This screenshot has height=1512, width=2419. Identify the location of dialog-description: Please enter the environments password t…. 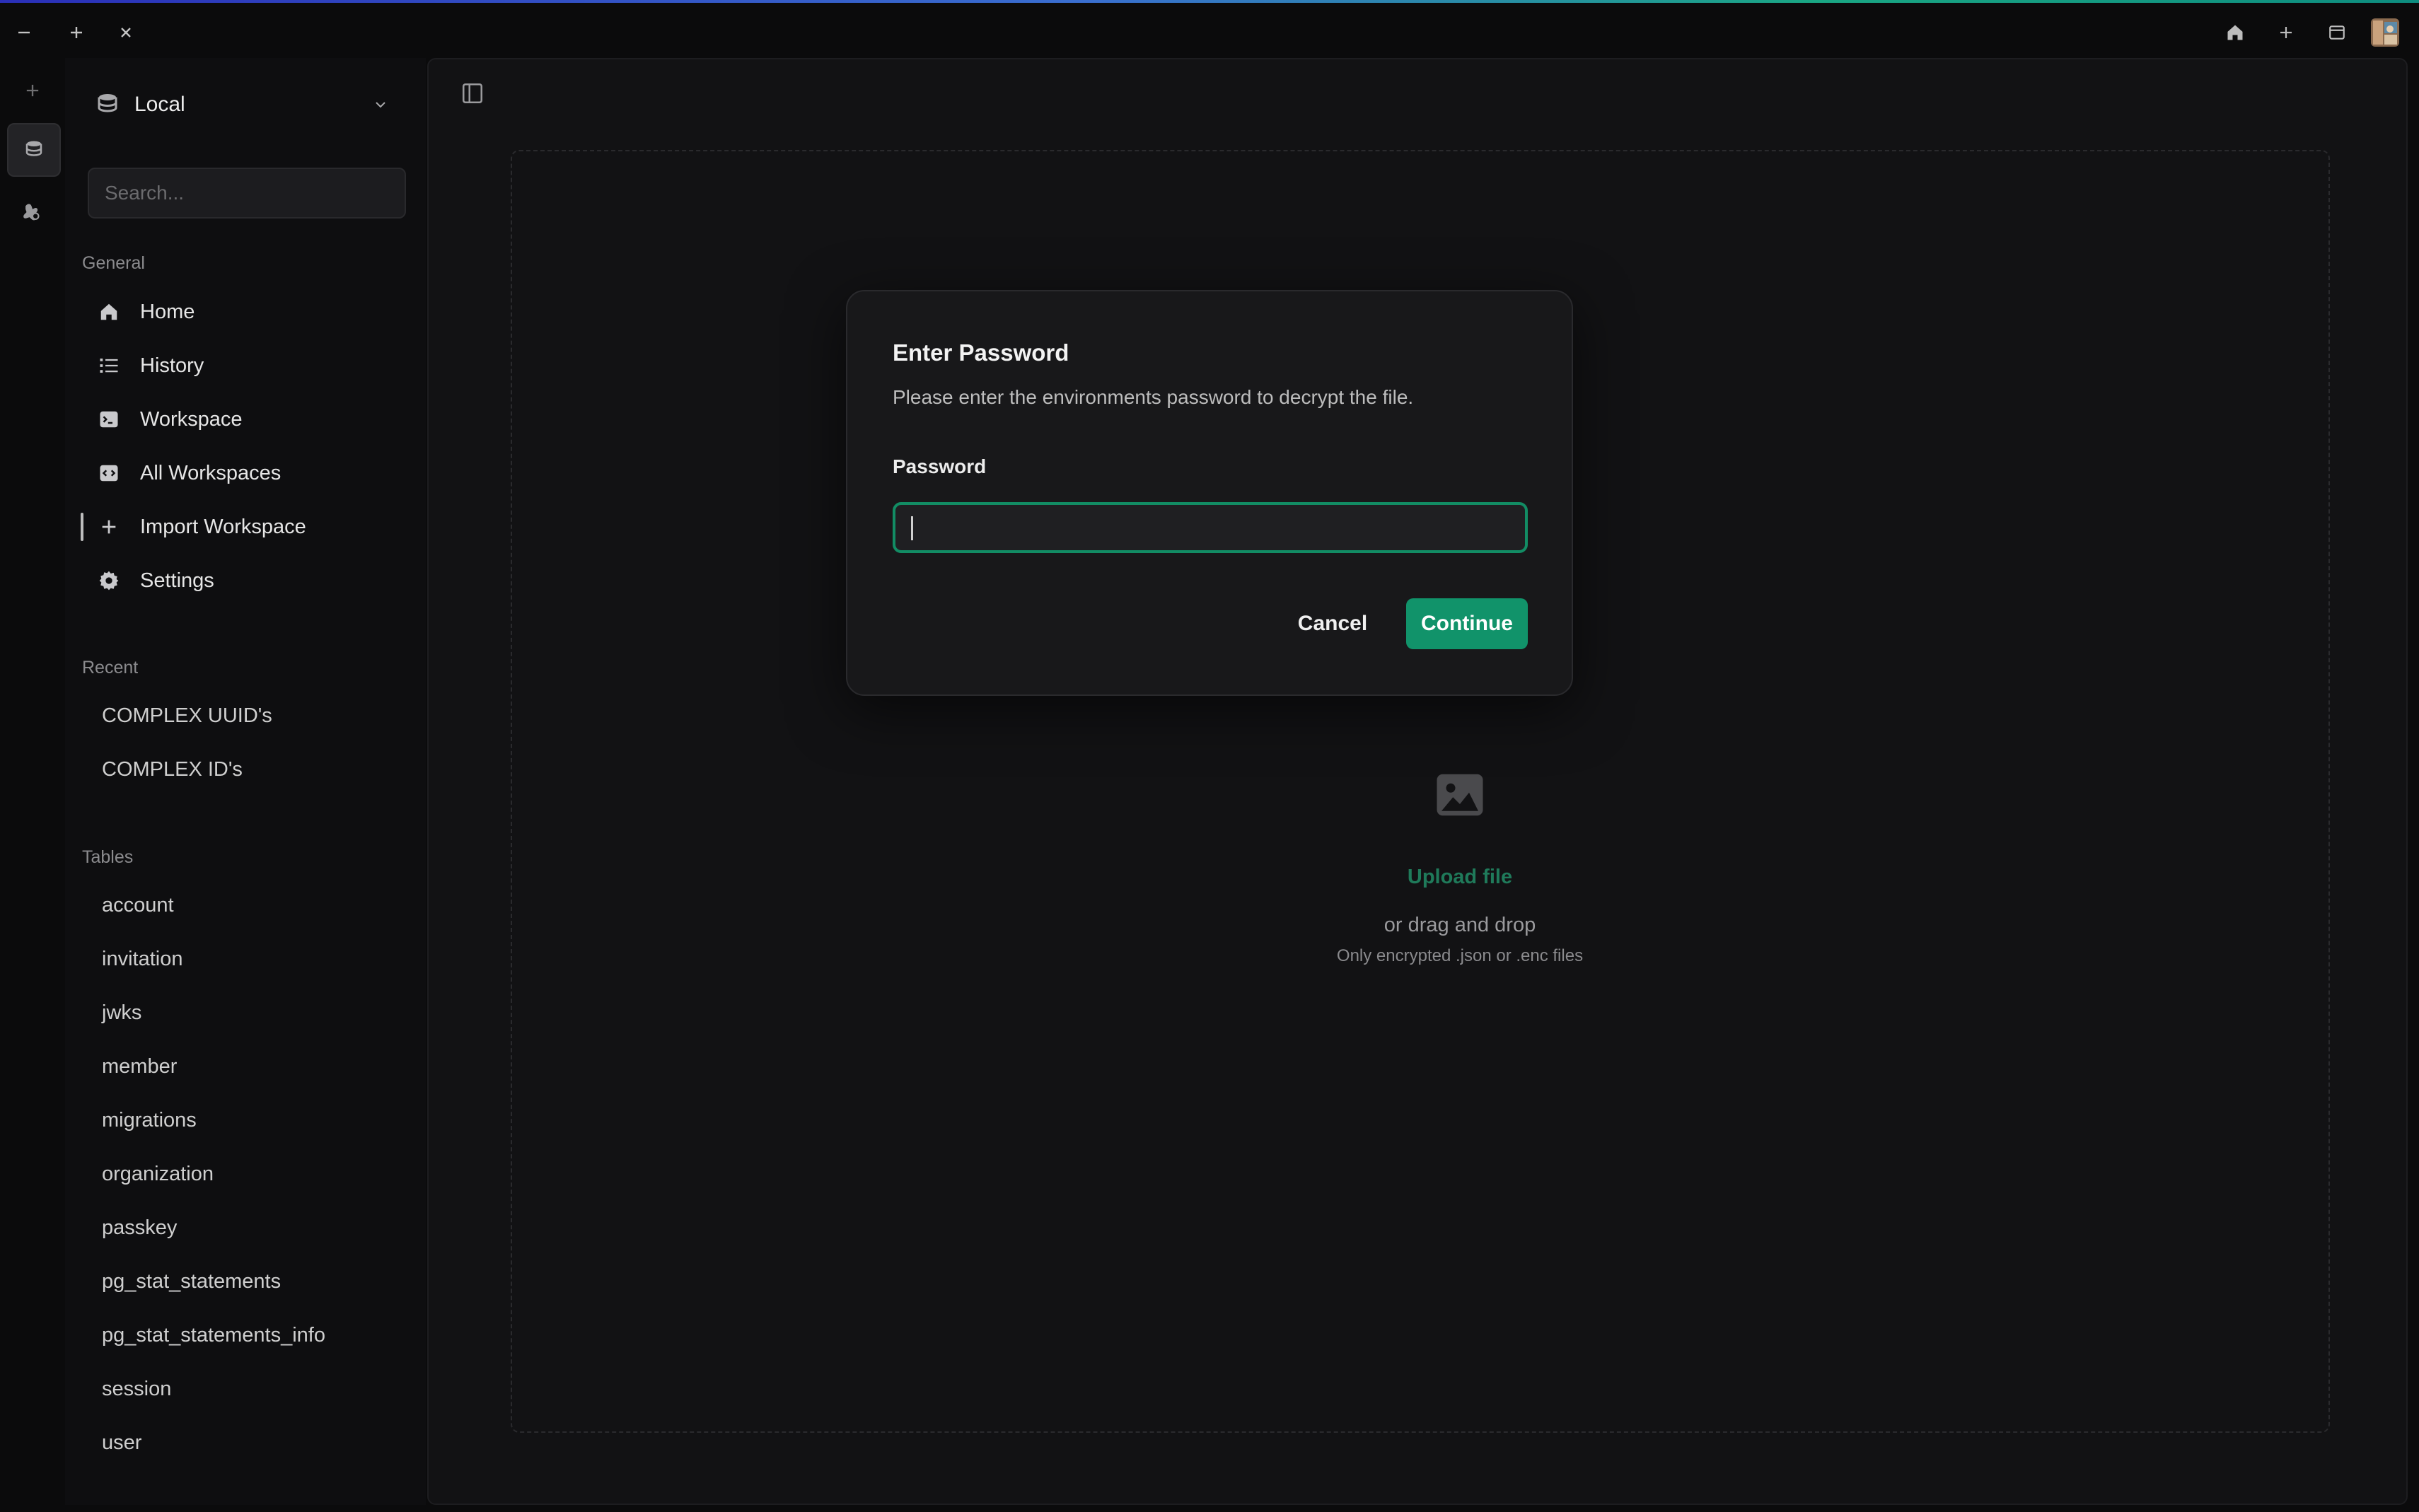
(1153, 397).